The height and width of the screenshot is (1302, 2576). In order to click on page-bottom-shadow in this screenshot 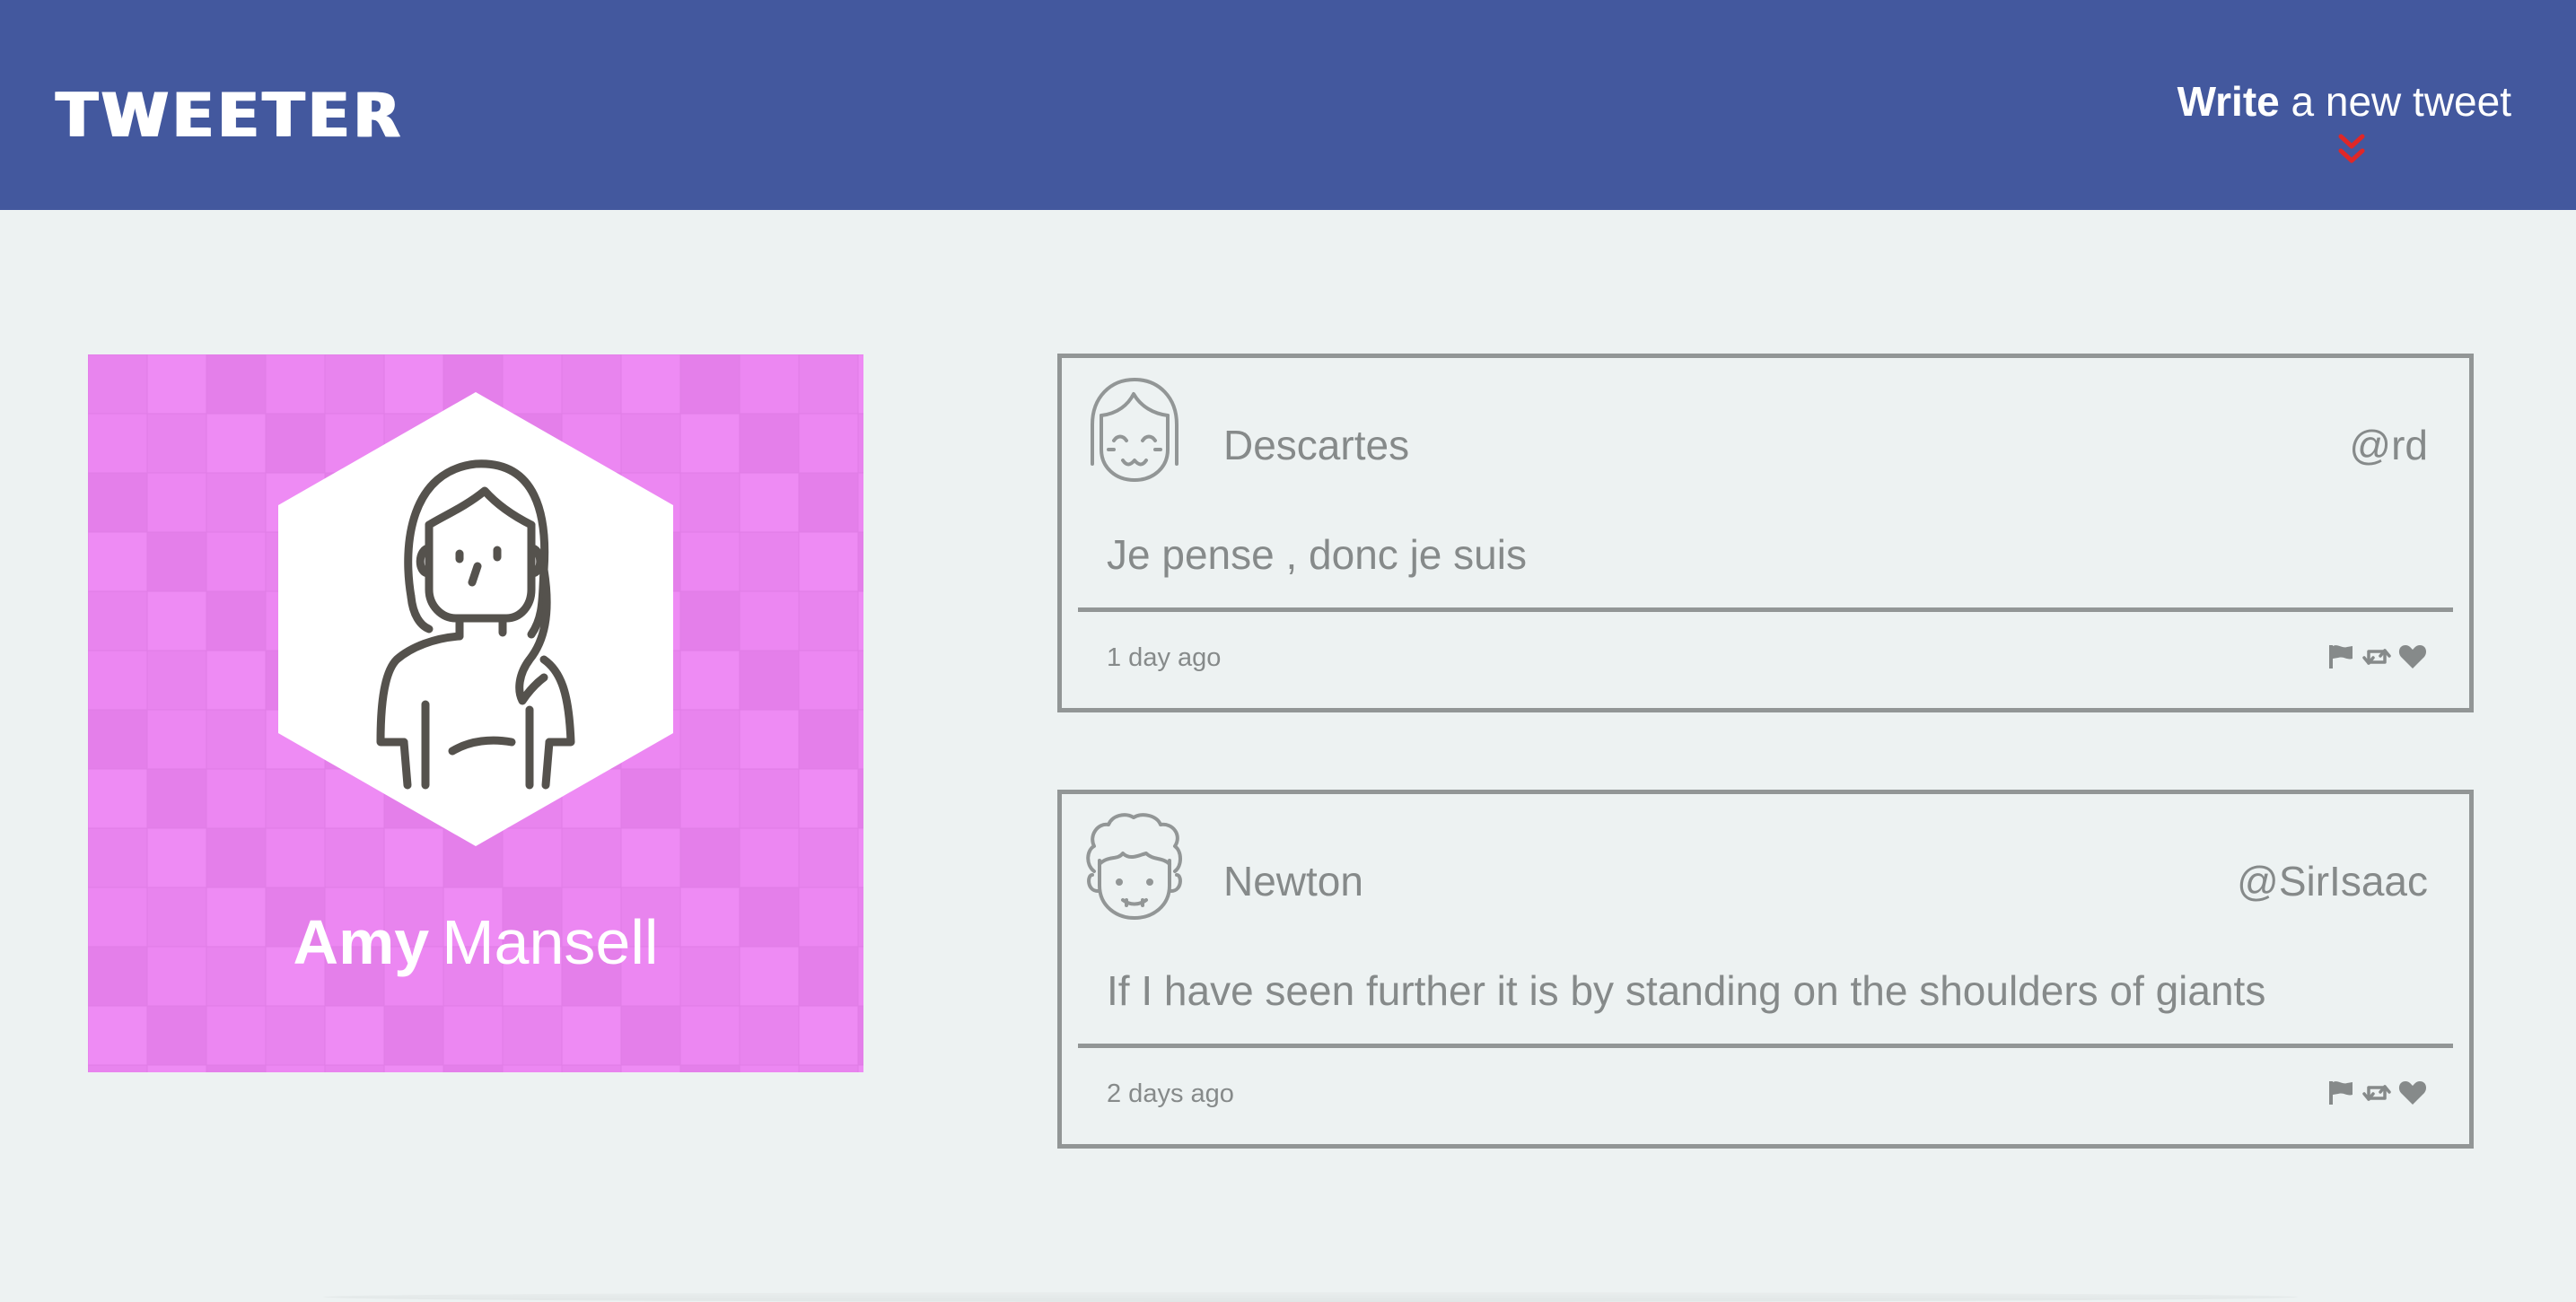, I will do `click(1310, 1297)`.